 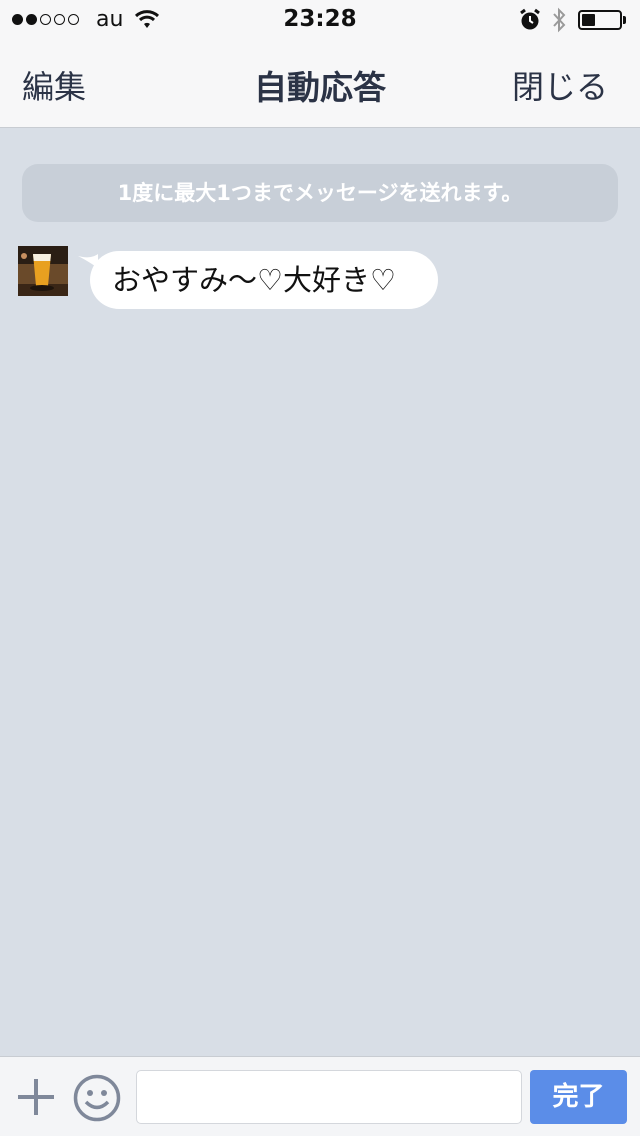 I want to click on avatar, so click(x=43, y=271).